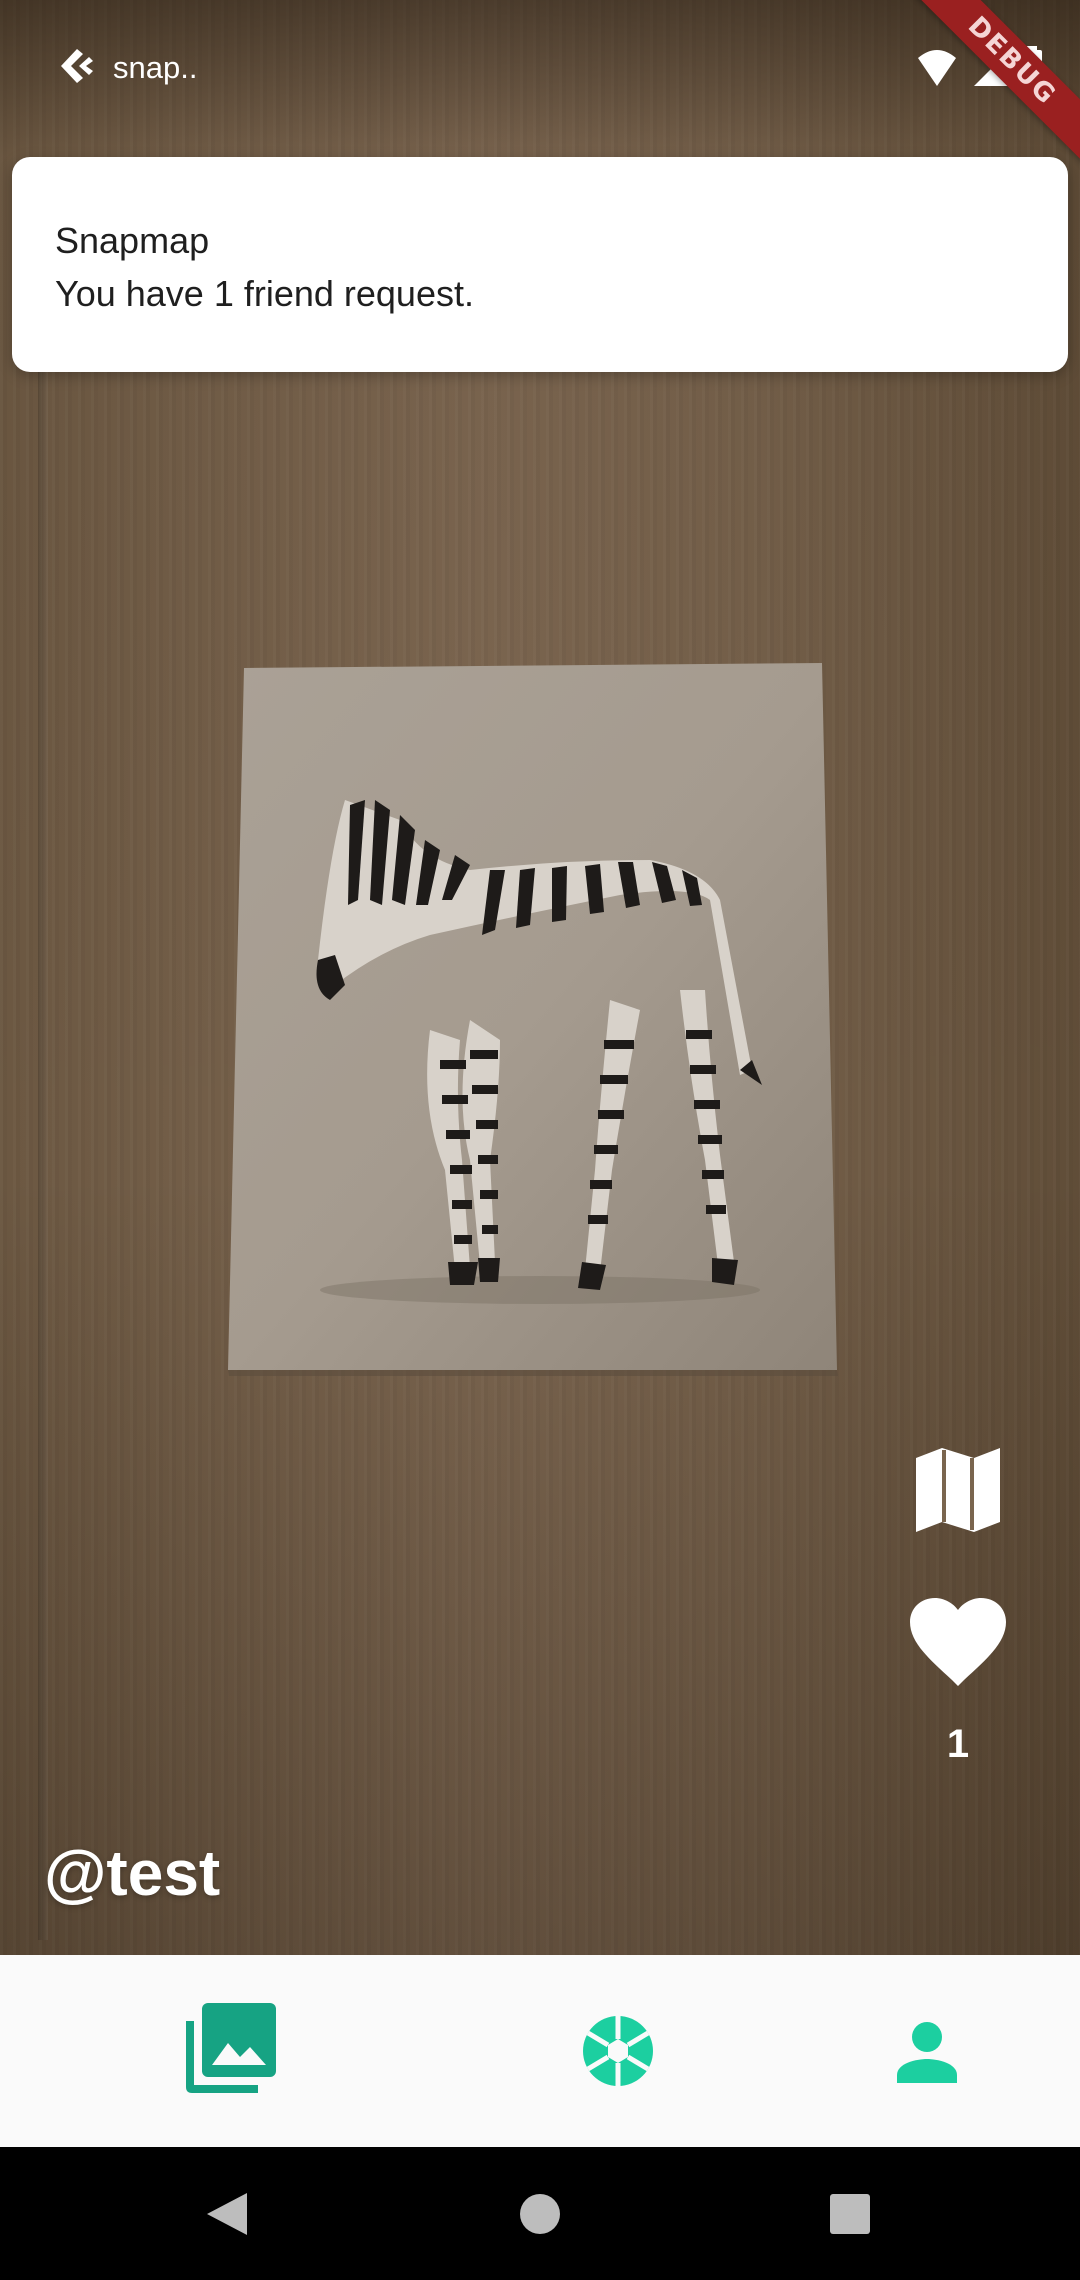 The height and width of the screenshot is (2280, 1080). I want to click on back-triangle-icon, so click(226, 2214).